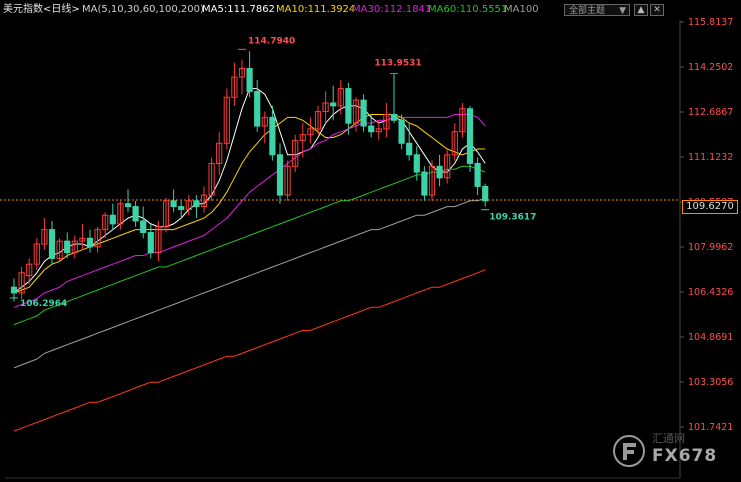 The width and height of the screenshot is (741, 482). I want to click on watermark-brand: 汇通网, so click(668, 438).